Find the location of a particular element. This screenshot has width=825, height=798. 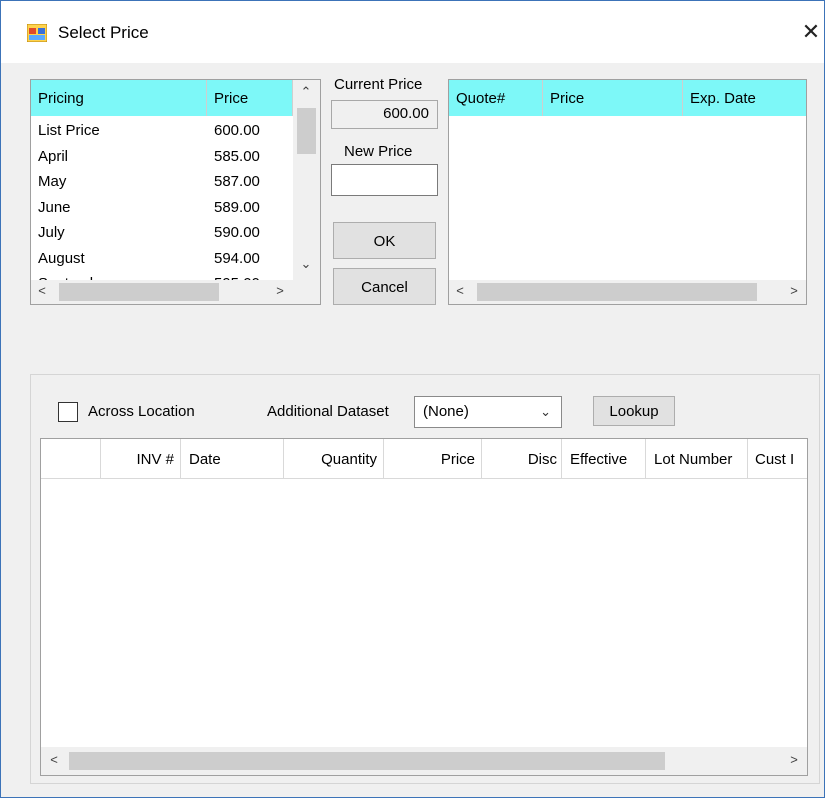

quote-list: Quote# Price Exp. Date < > is located at coordinates (627, 192).